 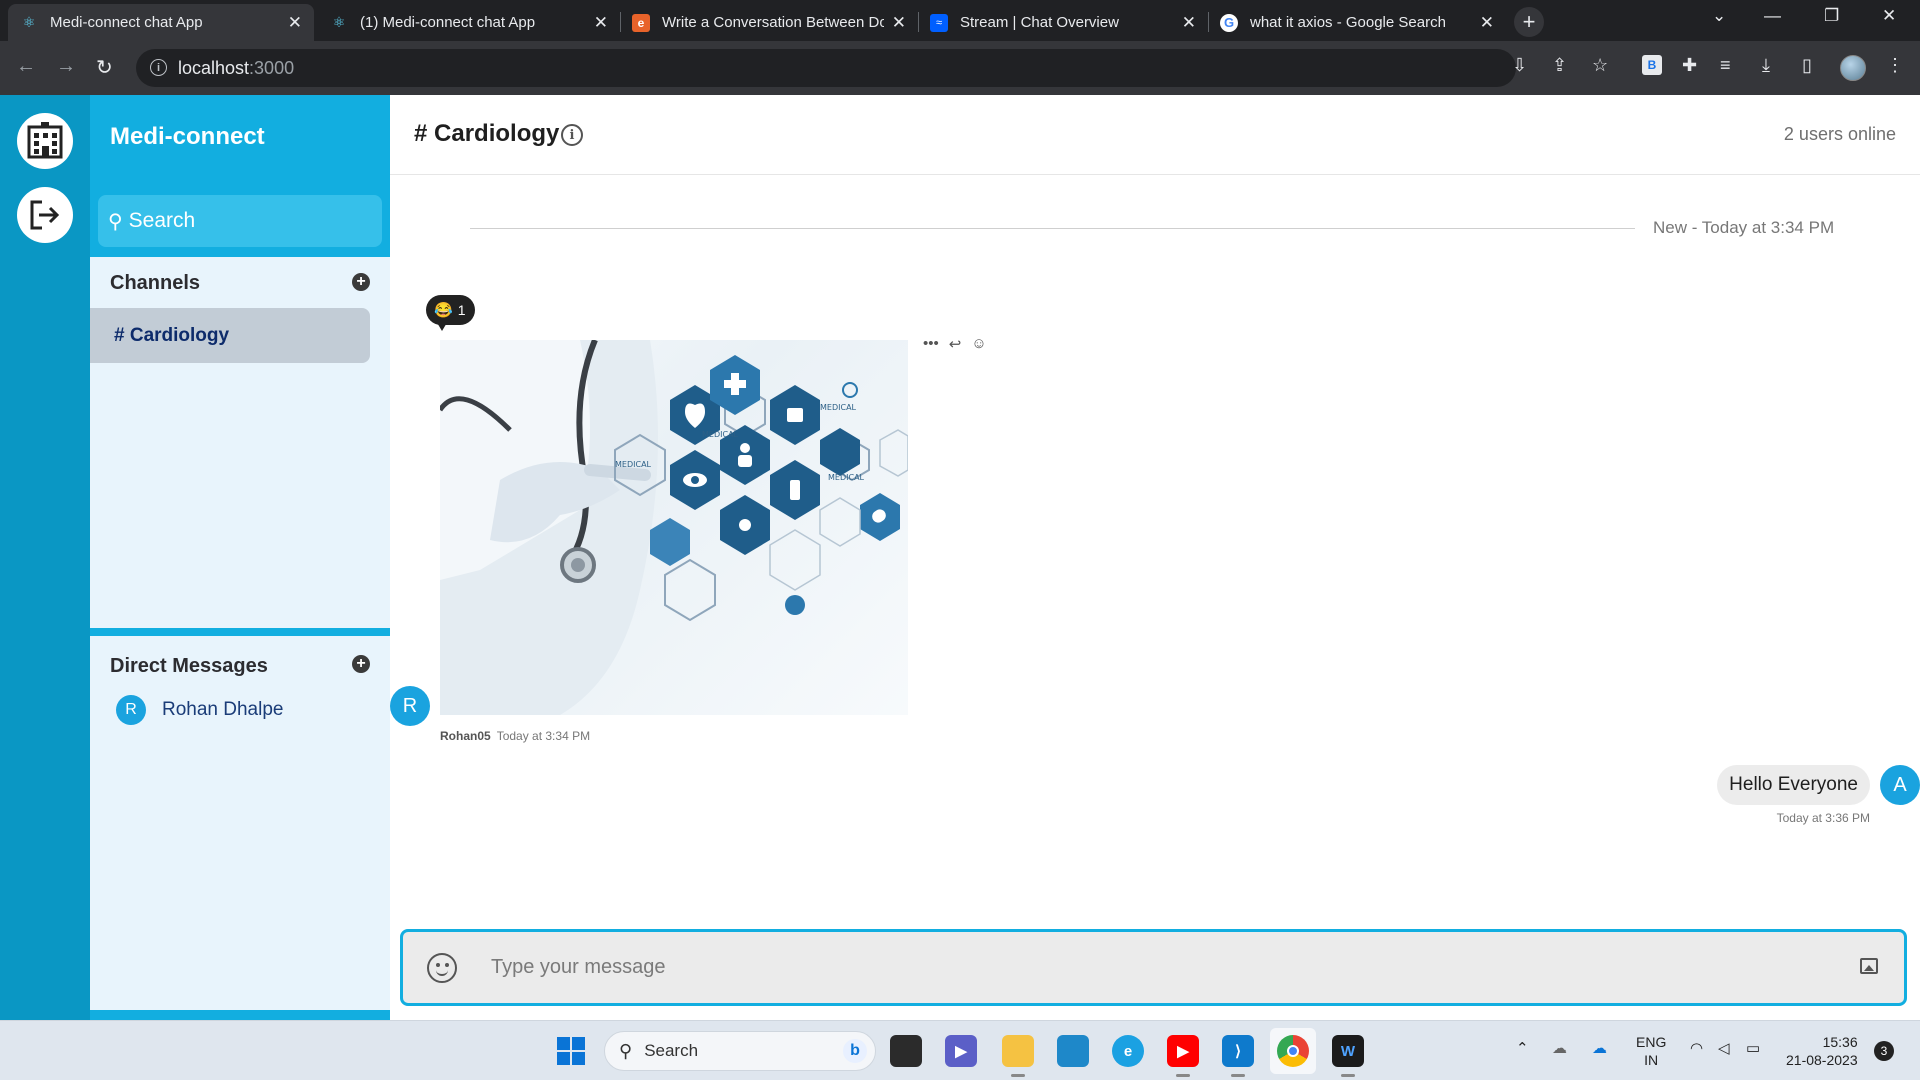 What do you see at coordinates (230, 335) in the screenshot?
I see `sidebar-item-cardiology: # Cardiology` at bounding box center [230, 335].